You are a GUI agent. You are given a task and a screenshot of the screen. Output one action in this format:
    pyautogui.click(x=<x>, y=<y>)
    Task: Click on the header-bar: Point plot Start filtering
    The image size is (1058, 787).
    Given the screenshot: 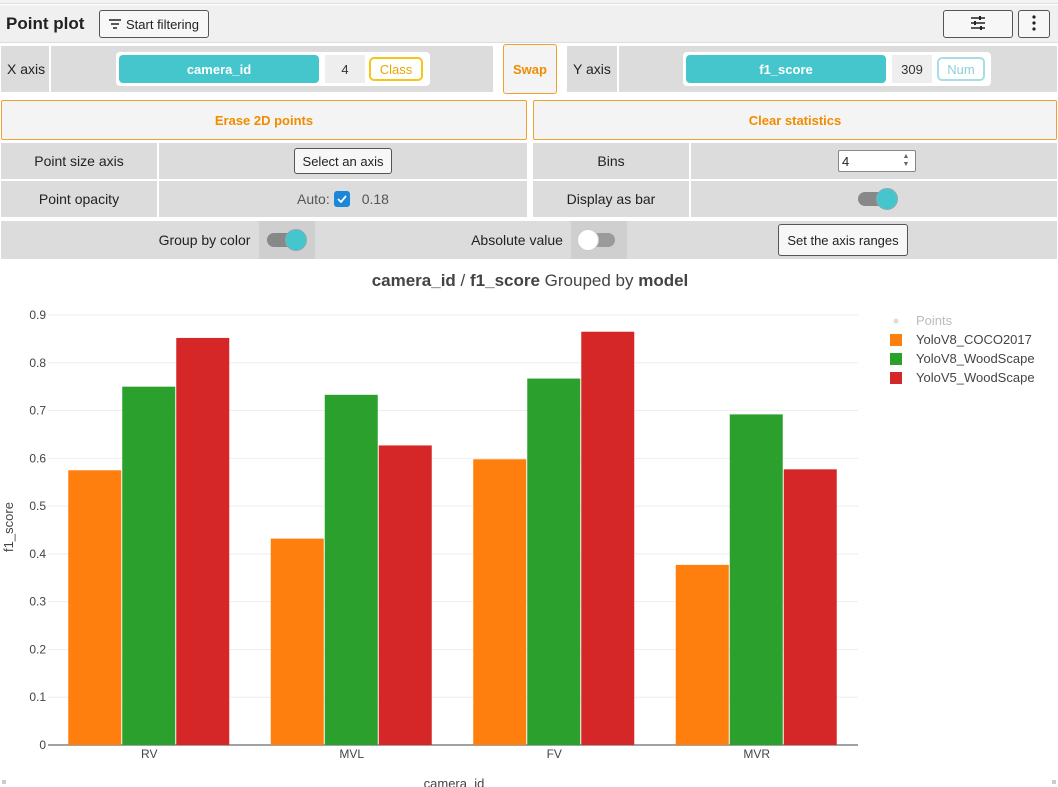 What is the action you would take?
    pyautogui.click(x=529, y=24)
    